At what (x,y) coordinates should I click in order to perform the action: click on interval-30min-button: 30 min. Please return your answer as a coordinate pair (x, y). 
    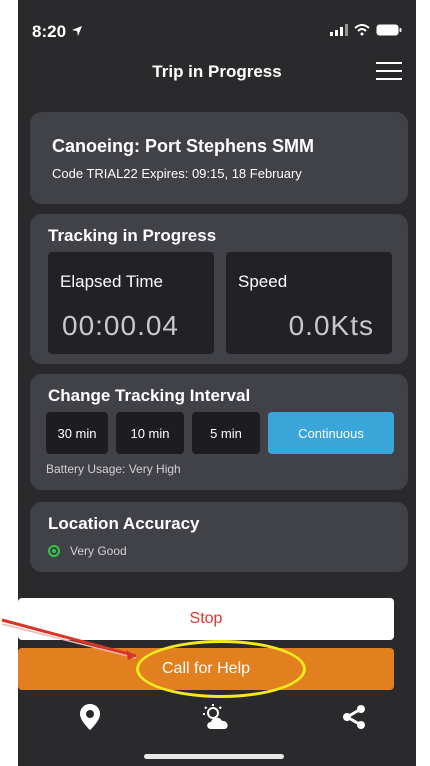
    Looking at the image, I should click on (77, 433).